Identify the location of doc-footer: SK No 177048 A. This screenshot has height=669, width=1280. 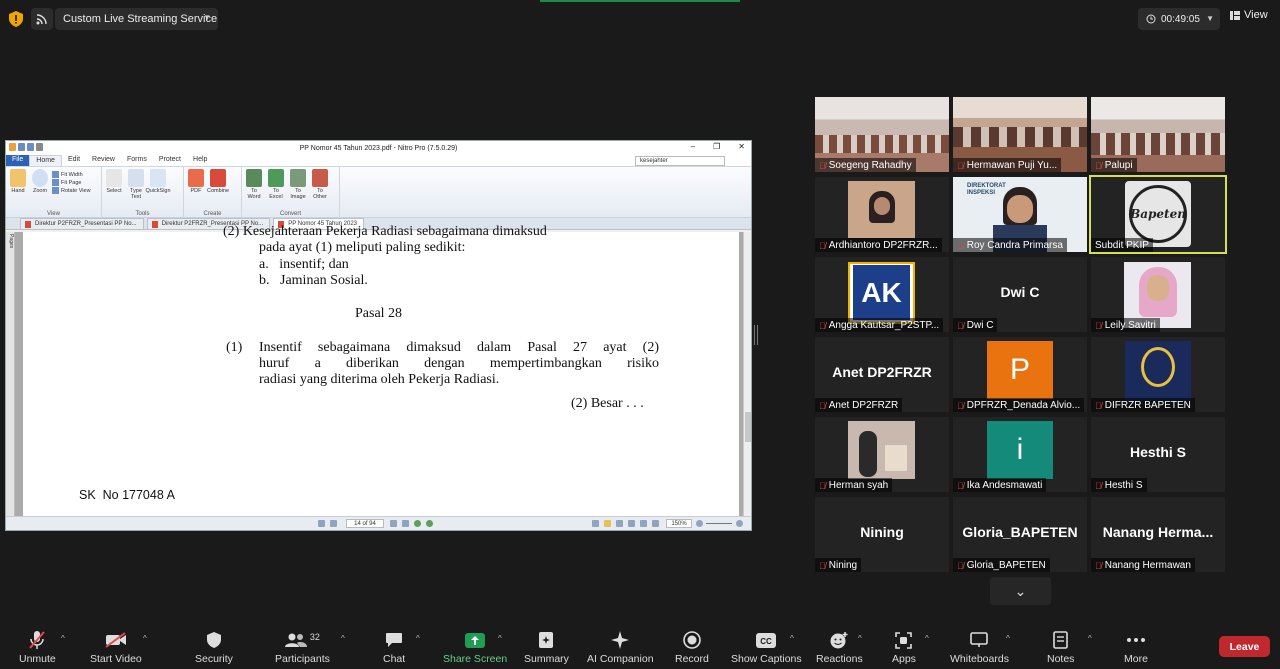
(127, 495).